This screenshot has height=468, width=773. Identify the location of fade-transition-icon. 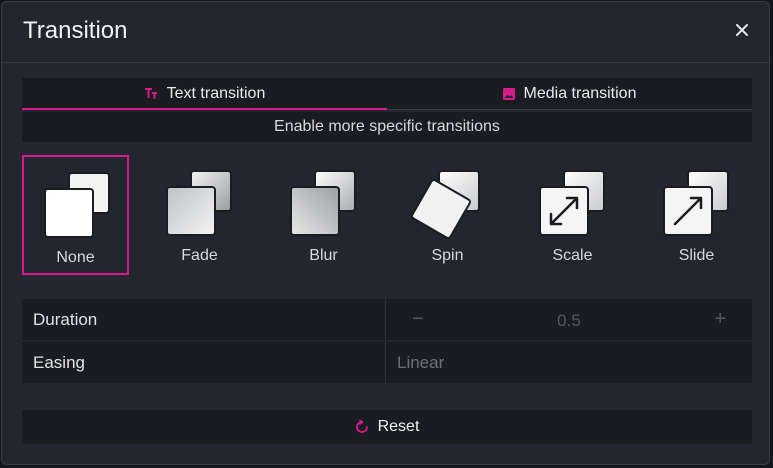
(199, 203).